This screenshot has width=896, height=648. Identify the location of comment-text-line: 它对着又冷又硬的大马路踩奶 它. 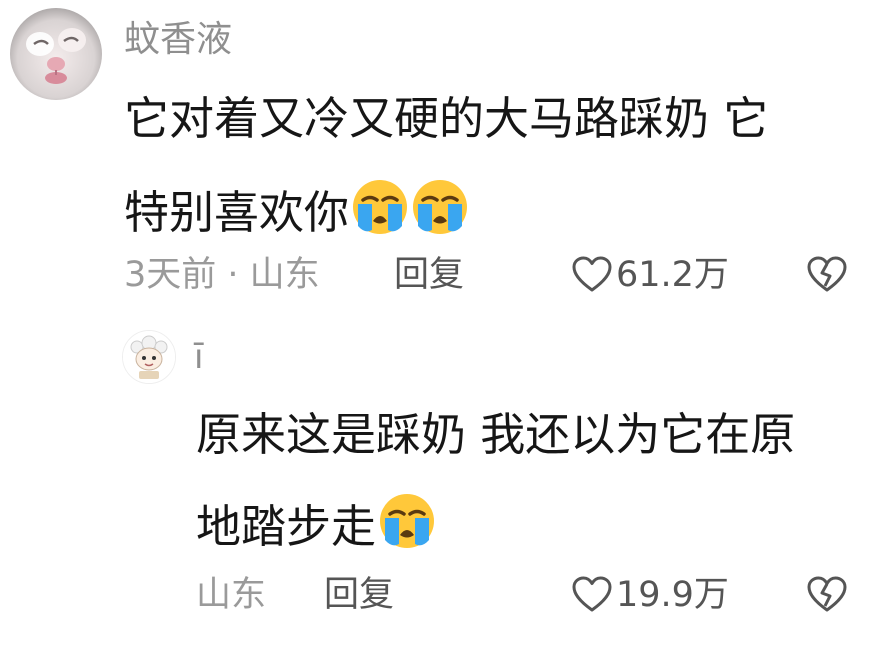
(446, 118).